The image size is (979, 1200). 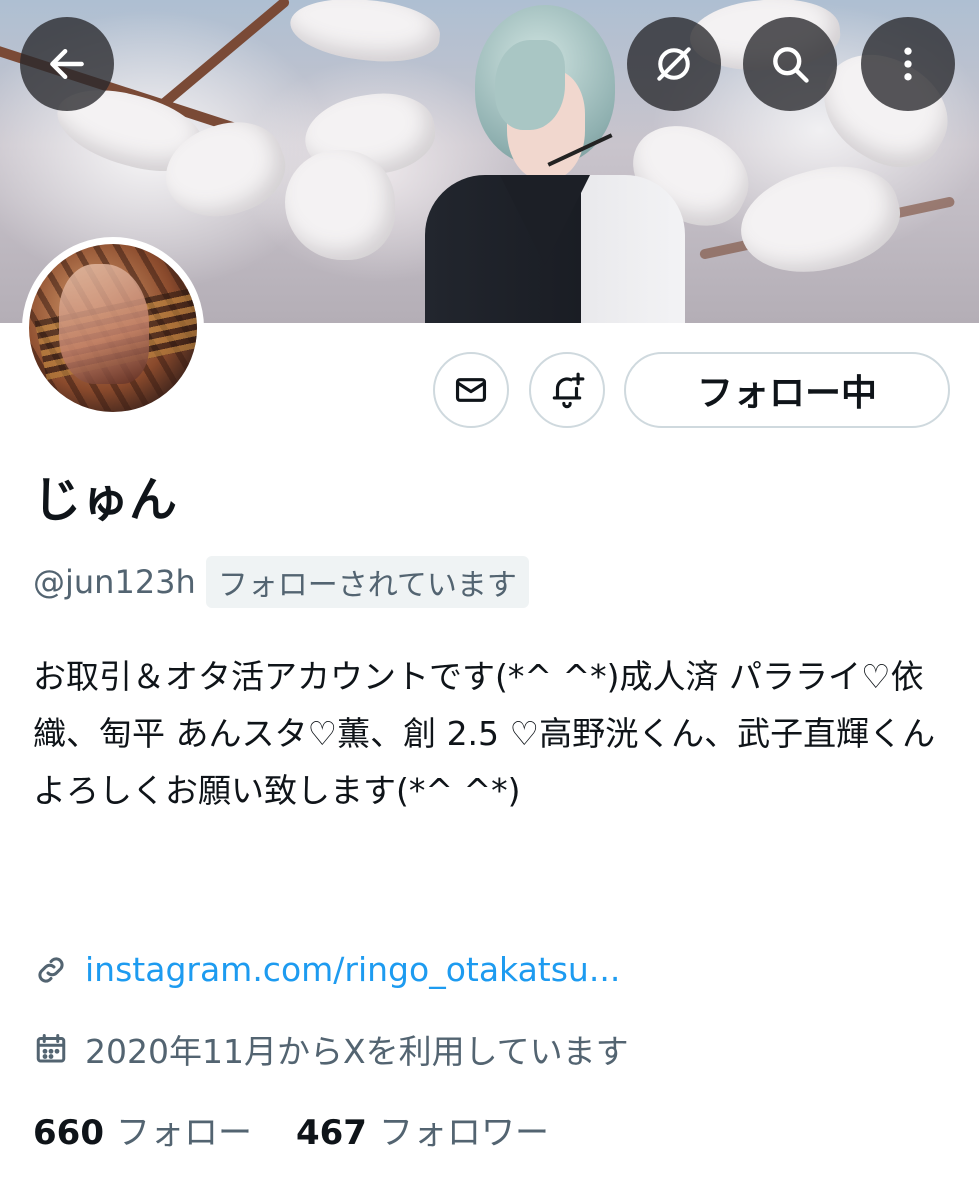 What do you see at coordinates (367, 582) in the screenshot?
I see `follows-you-badge: フォローされています` at bounding box center [367, 582].